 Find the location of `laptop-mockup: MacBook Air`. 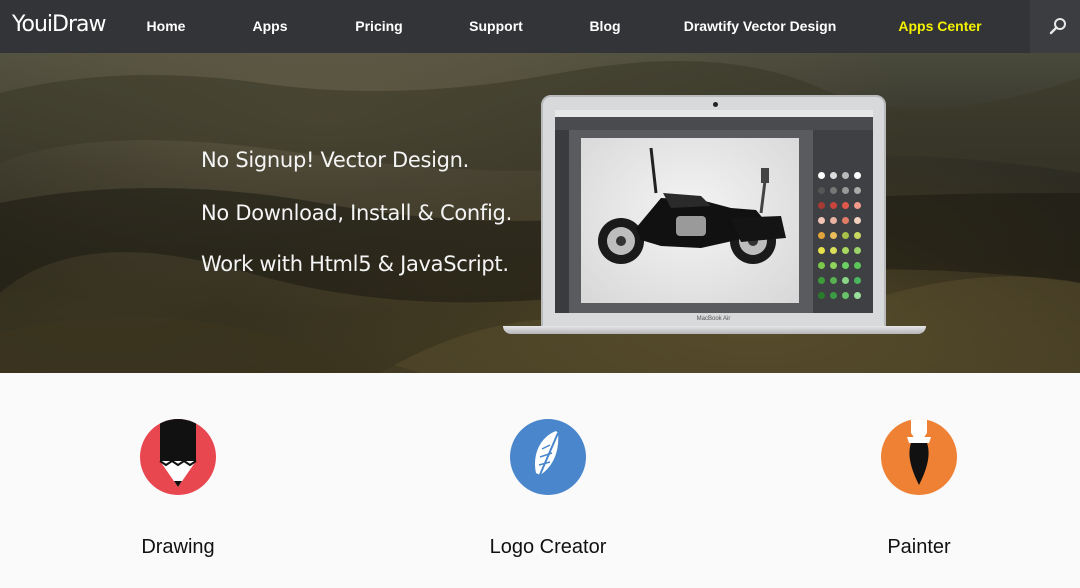

laptop-mockup: MacBook Air is located at coordinates (713, 212).